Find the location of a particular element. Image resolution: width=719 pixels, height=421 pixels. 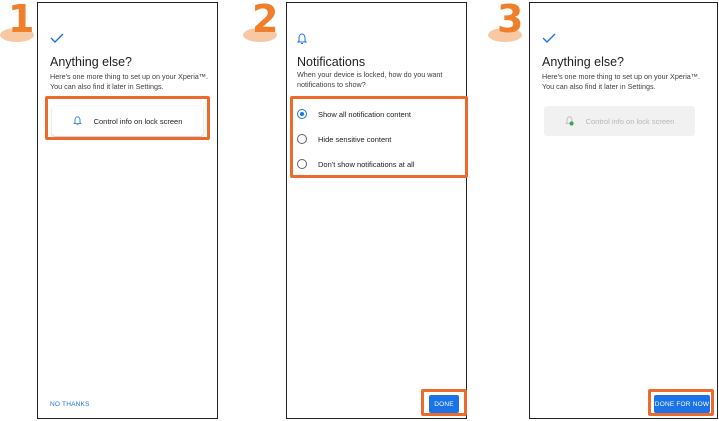

step-2-number: 2 is located at coordinates (265, 20).